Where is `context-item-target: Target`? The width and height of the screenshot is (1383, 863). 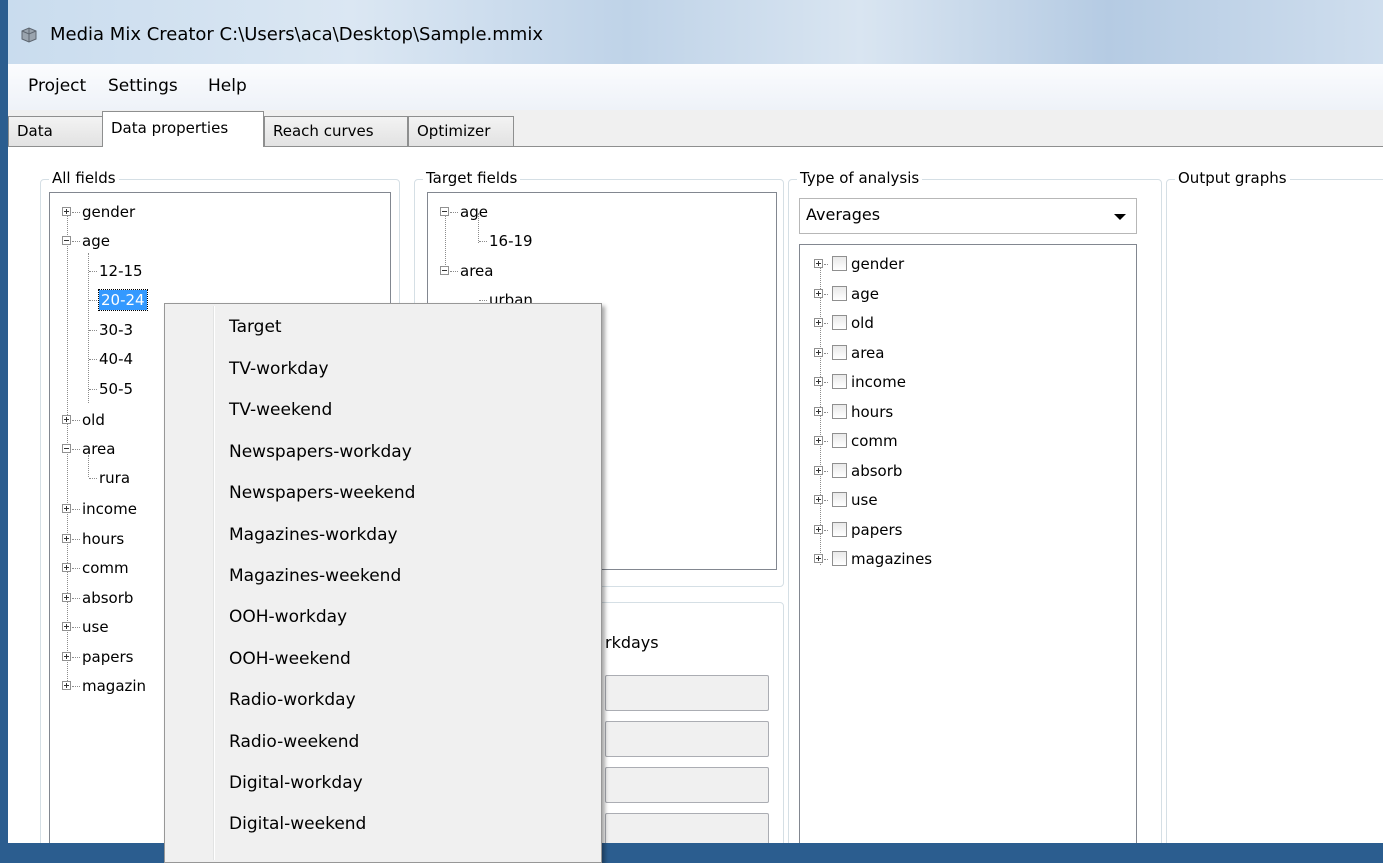 context-item-target: Target is located at coordinates (255, 327).